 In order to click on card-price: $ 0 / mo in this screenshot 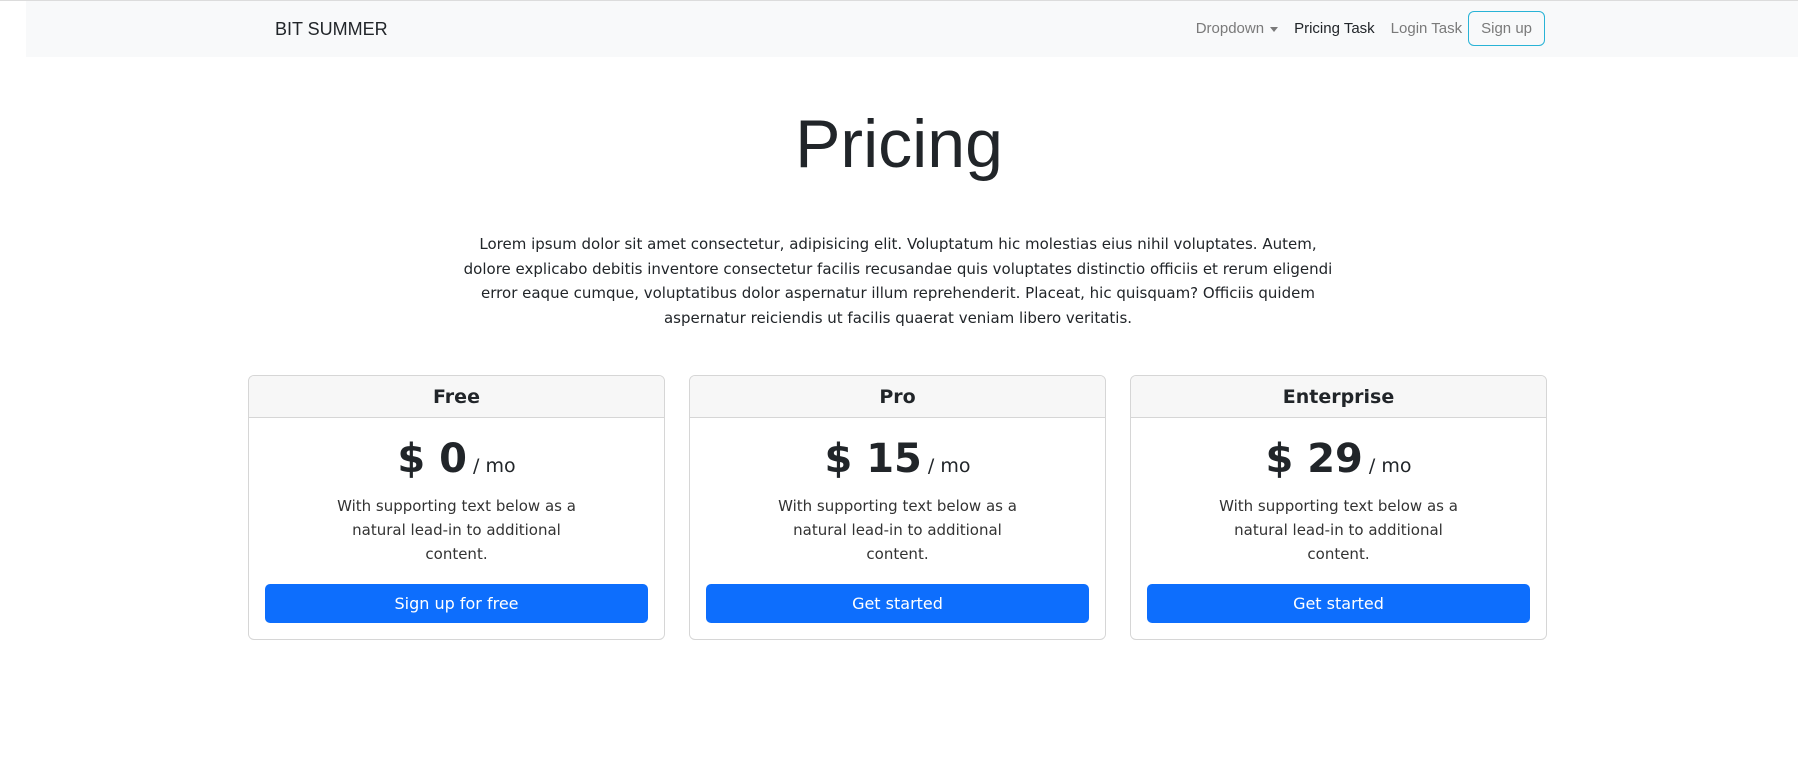, I will do `click(456, 459)`.